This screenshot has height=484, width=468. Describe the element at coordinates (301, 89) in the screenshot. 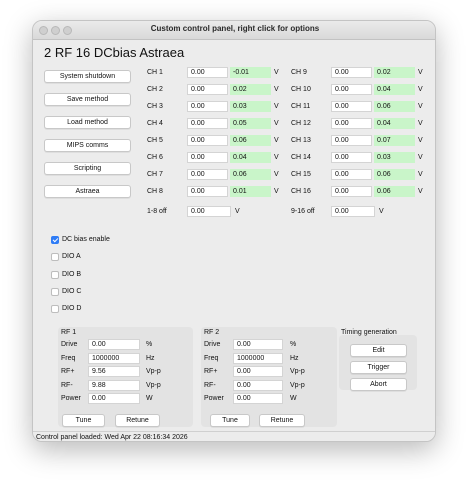

I see `ch10-label: CH 10` at that location.